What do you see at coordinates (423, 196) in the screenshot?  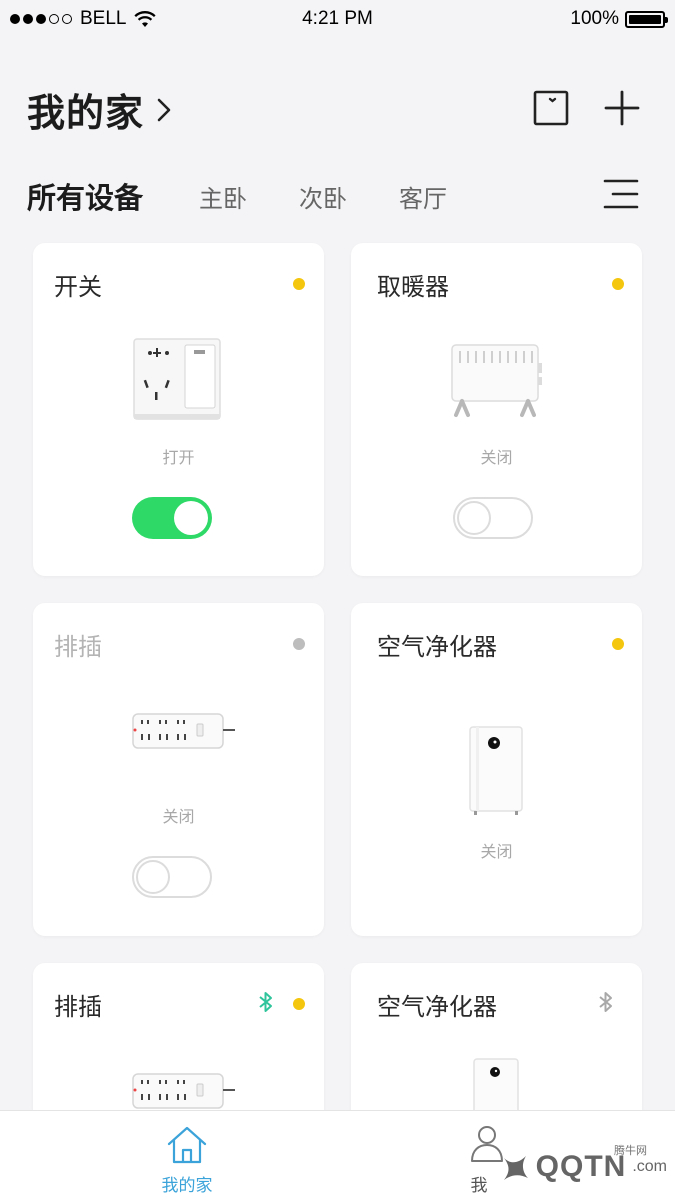 I see `tab-living-room: 客厅` at bounding box center [423, 196].